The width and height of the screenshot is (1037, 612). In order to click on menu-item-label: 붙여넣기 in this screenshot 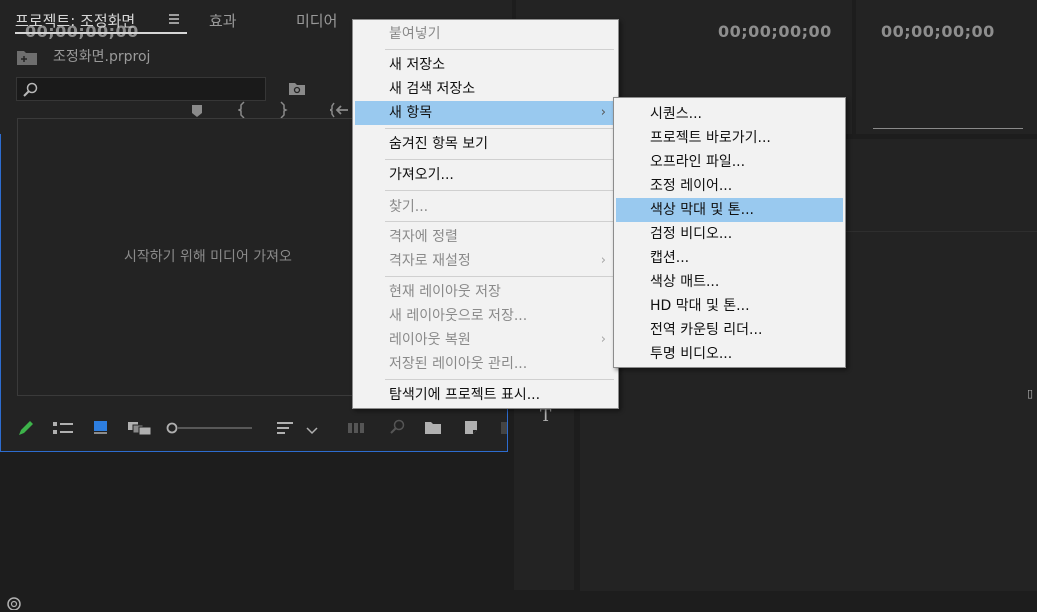, I will do `click(415, 34)`.